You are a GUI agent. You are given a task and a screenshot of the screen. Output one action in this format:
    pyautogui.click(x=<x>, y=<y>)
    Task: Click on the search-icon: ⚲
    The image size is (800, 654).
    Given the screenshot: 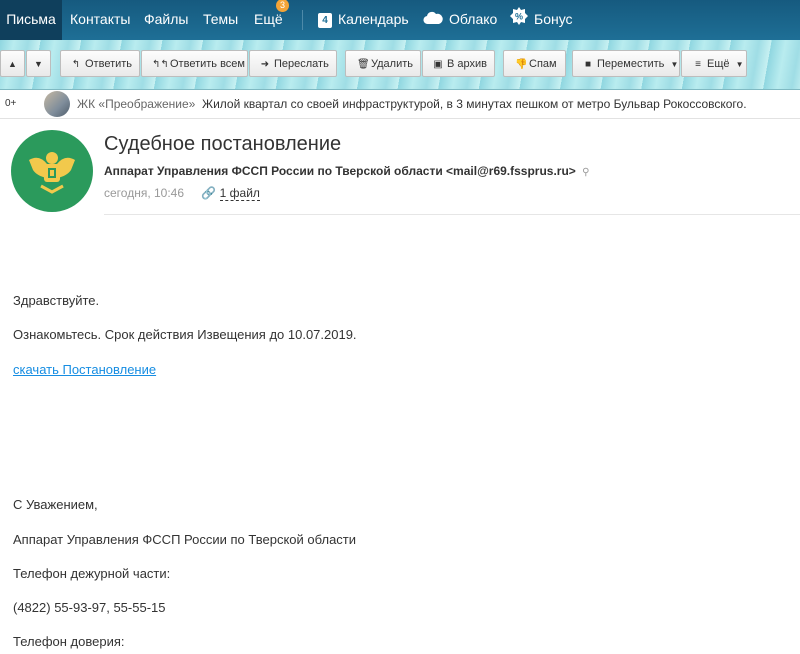 What is the action you would take?
    pyautogui.click(x=585, y=172)
    